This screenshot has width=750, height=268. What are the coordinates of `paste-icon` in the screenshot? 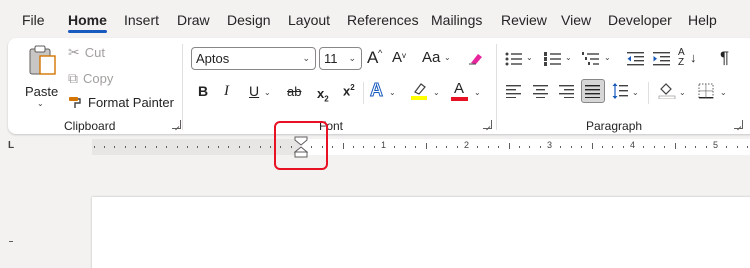 It's located at (42, 60).